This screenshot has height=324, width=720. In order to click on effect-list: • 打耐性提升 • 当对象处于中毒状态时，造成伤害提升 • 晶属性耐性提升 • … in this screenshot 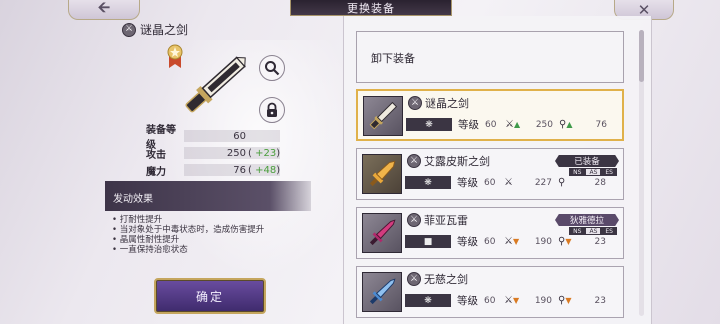, I will do `click(188, 235)`.